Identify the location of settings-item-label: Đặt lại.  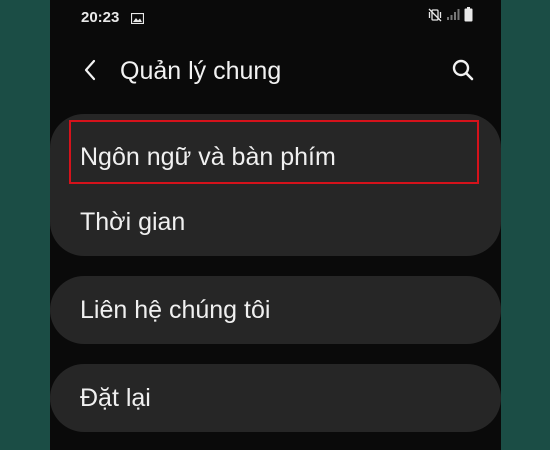
(115, 398).